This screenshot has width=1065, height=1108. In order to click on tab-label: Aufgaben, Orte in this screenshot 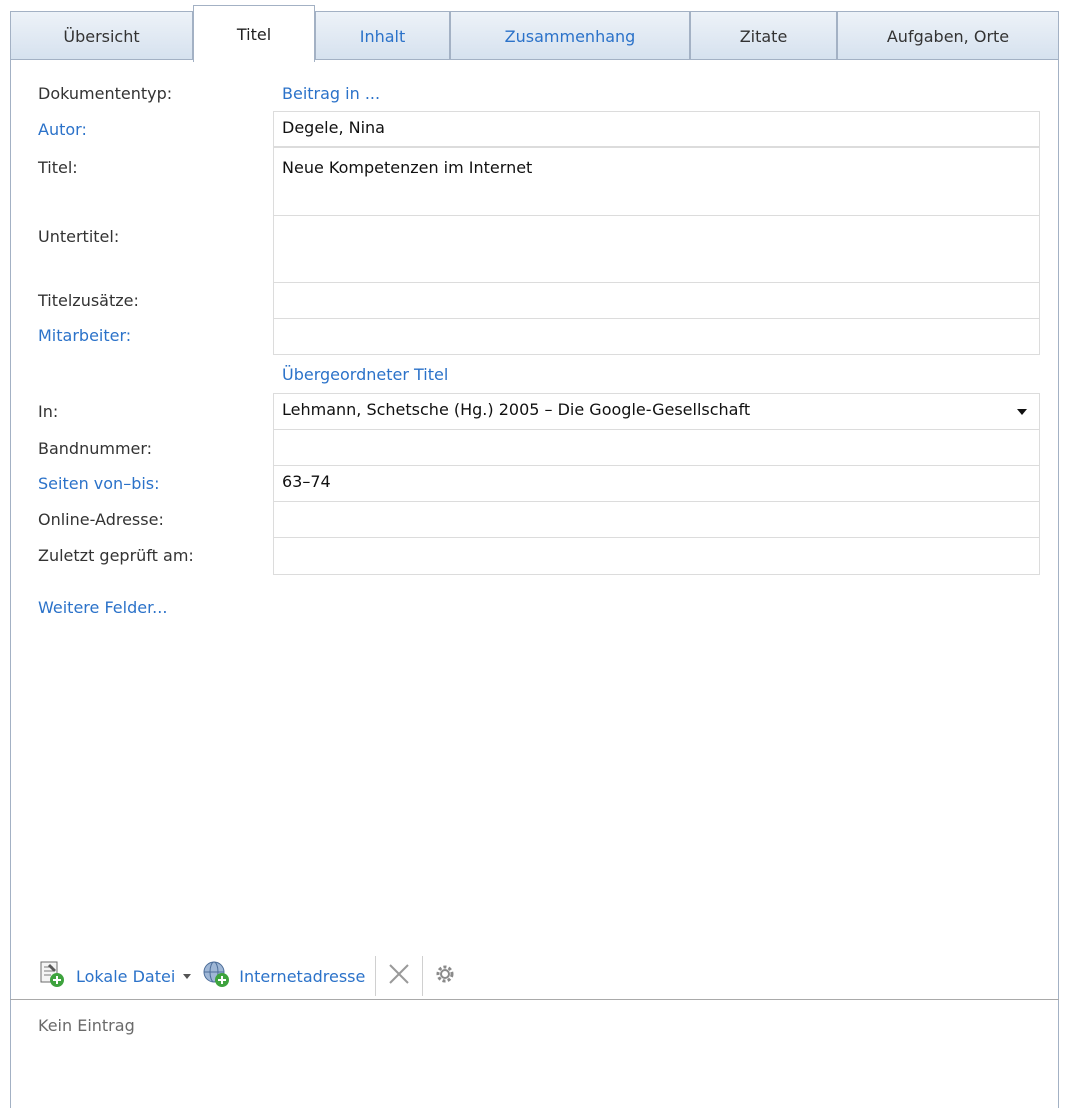, I will do `click(948, 36)`.